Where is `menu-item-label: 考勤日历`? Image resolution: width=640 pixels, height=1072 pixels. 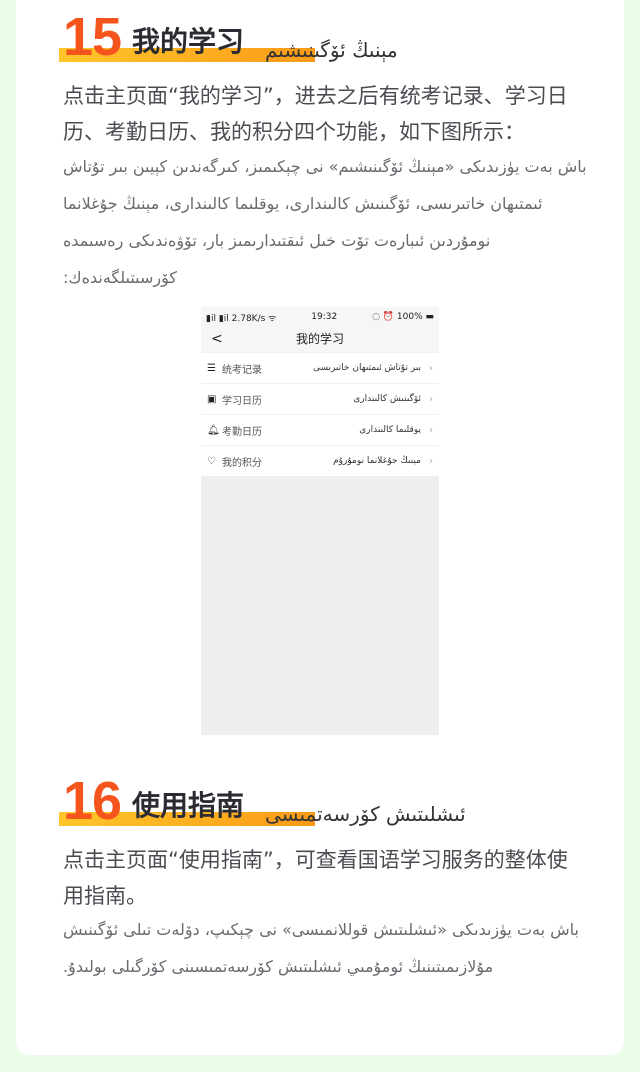 menu-item-label: 考勤日历 is located at coordinates (242, 432).